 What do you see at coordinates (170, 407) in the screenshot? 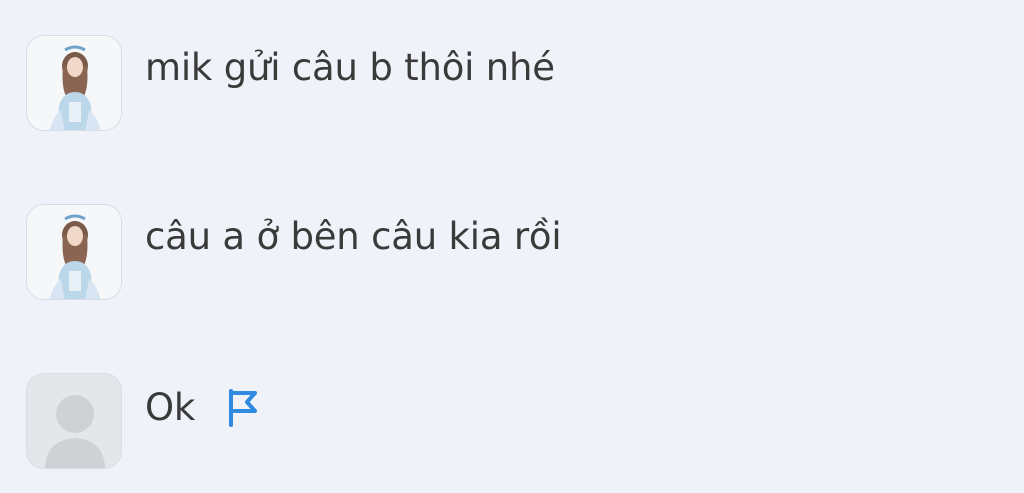
I see `comment-text: Ok` at bounding box center [170, 407].